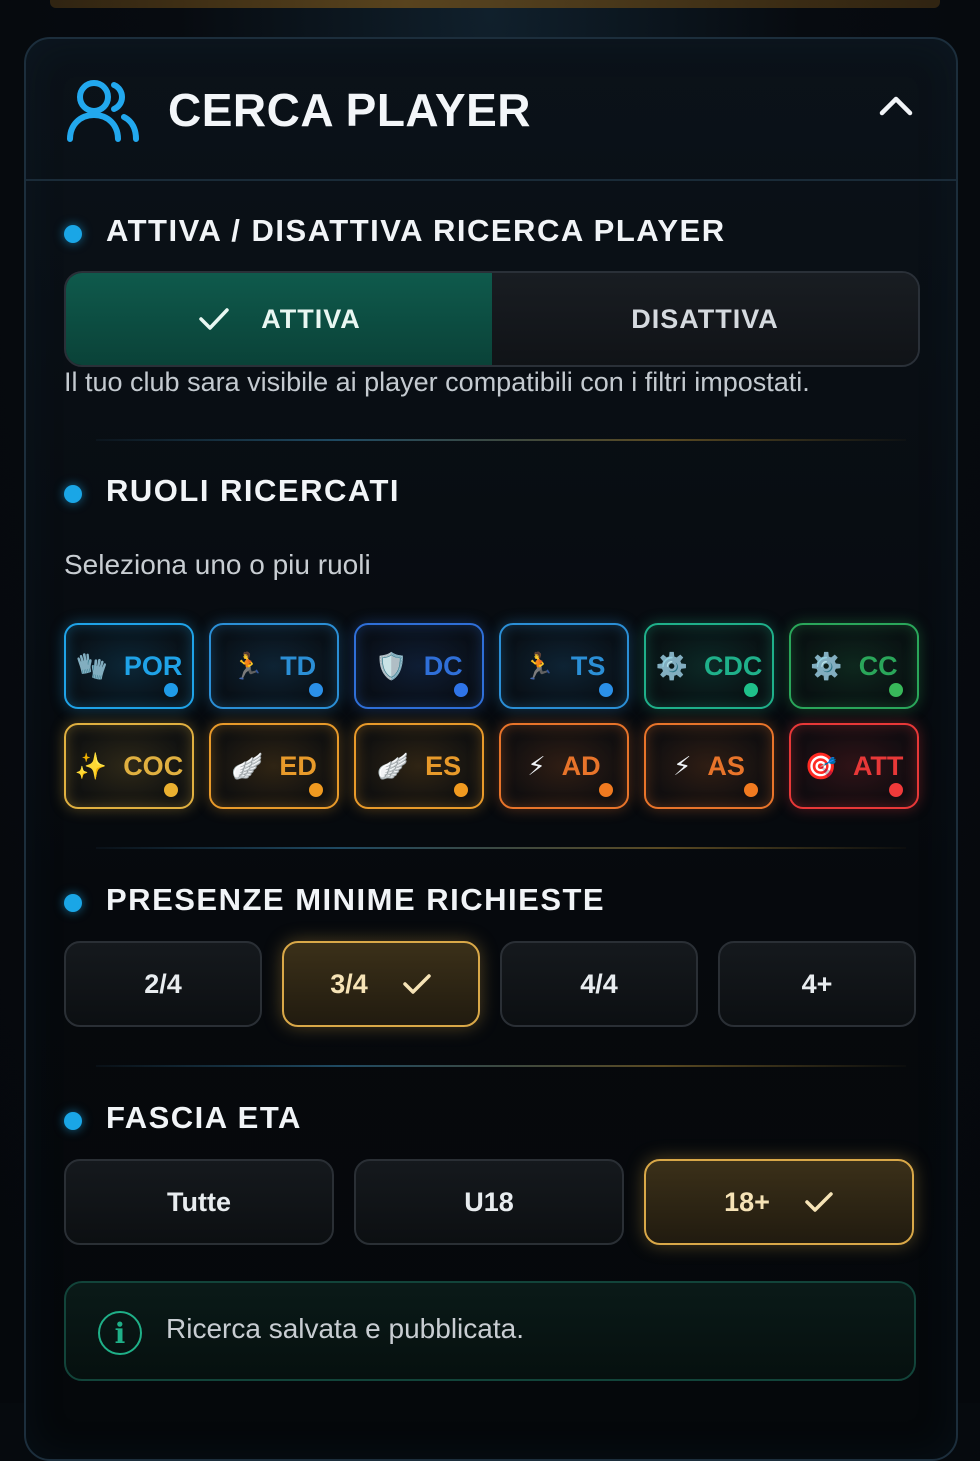 This screenshot has width=980, height=1461. What do you see at coordinates (726, 765) in the screenshot?
I see `role-label: AS` at bounding box center [726, 765].